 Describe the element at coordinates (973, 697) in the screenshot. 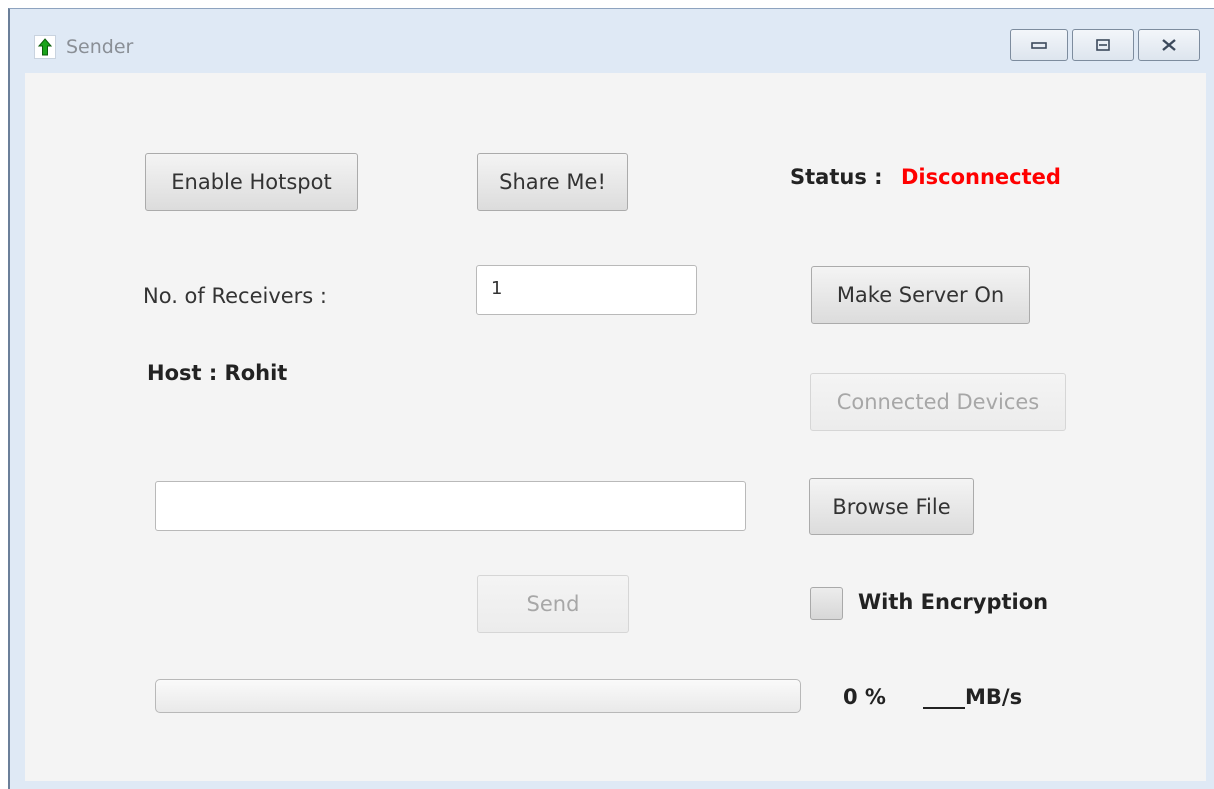

I see `transfer-speed: ____MB/s` at that location.